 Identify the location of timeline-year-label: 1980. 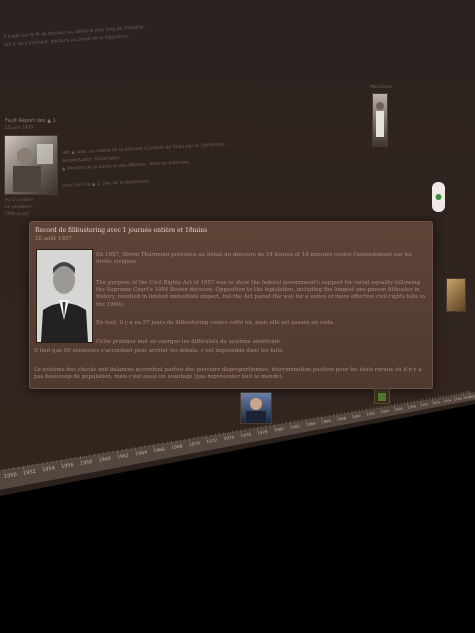
(278, 429).